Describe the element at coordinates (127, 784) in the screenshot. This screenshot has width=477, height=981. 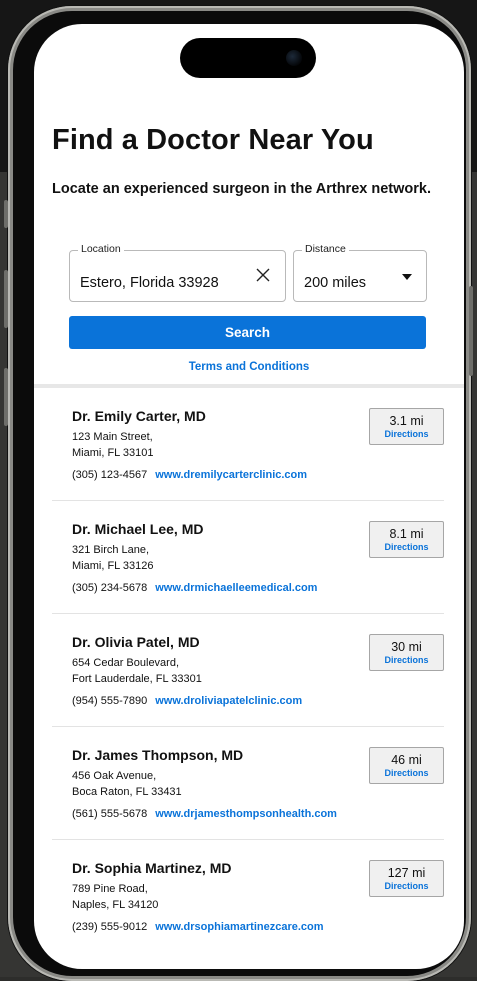
I see `doctor-address: 456 Oak Avenue, Boca Raton, FL 33431` at that location.